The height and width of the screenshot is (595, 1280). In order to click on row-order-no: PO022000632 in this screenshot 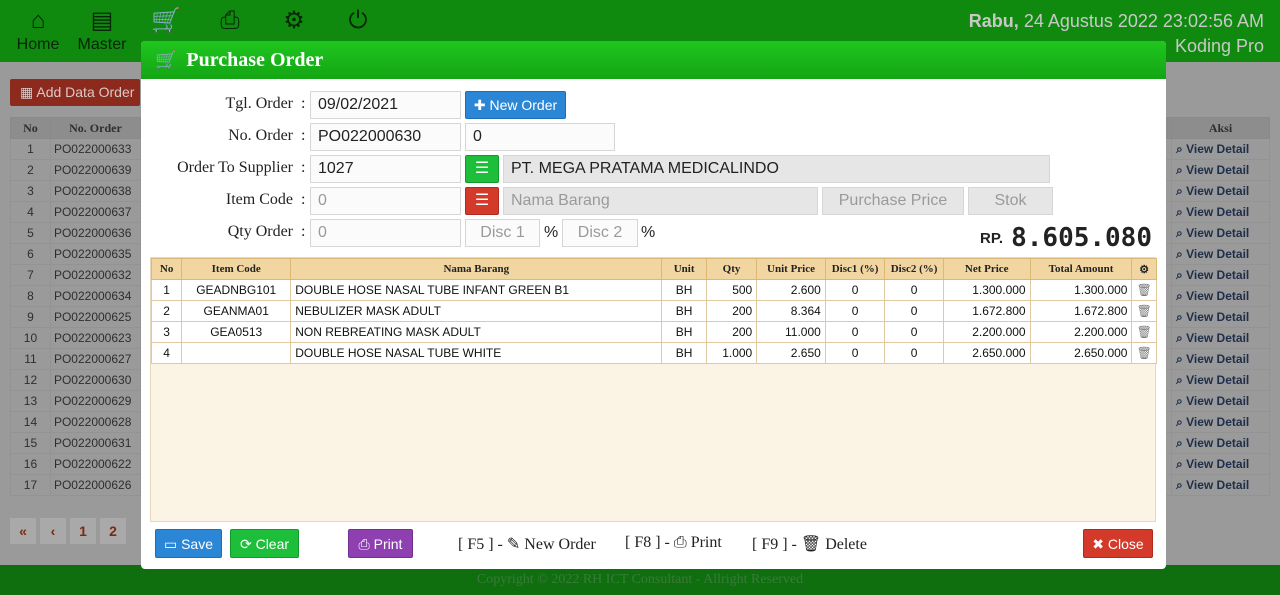, I will do `click(95, 275)`.